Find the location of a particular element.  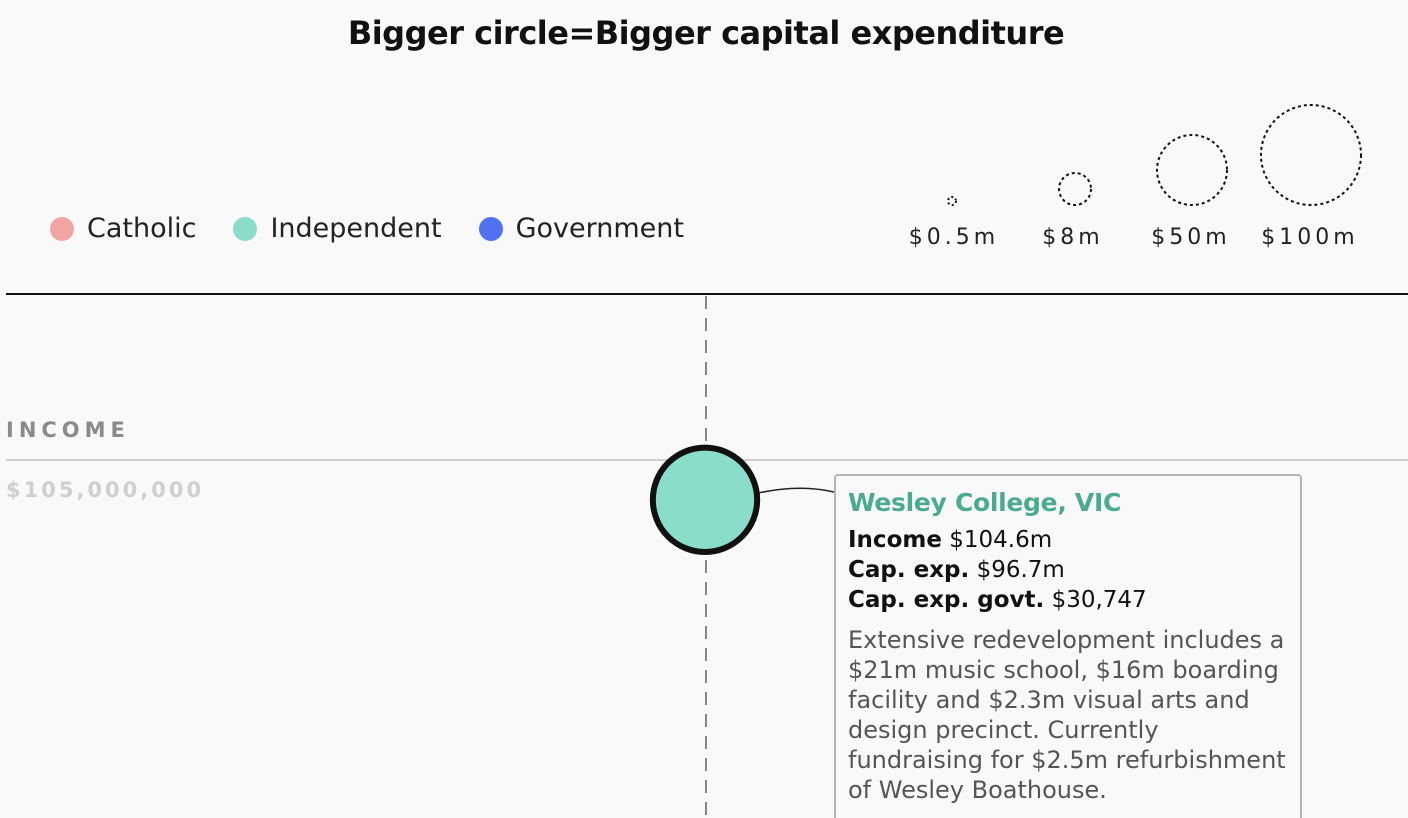

tooltip-income-row: Income $104.6m is located at coordinates (1070, 540).